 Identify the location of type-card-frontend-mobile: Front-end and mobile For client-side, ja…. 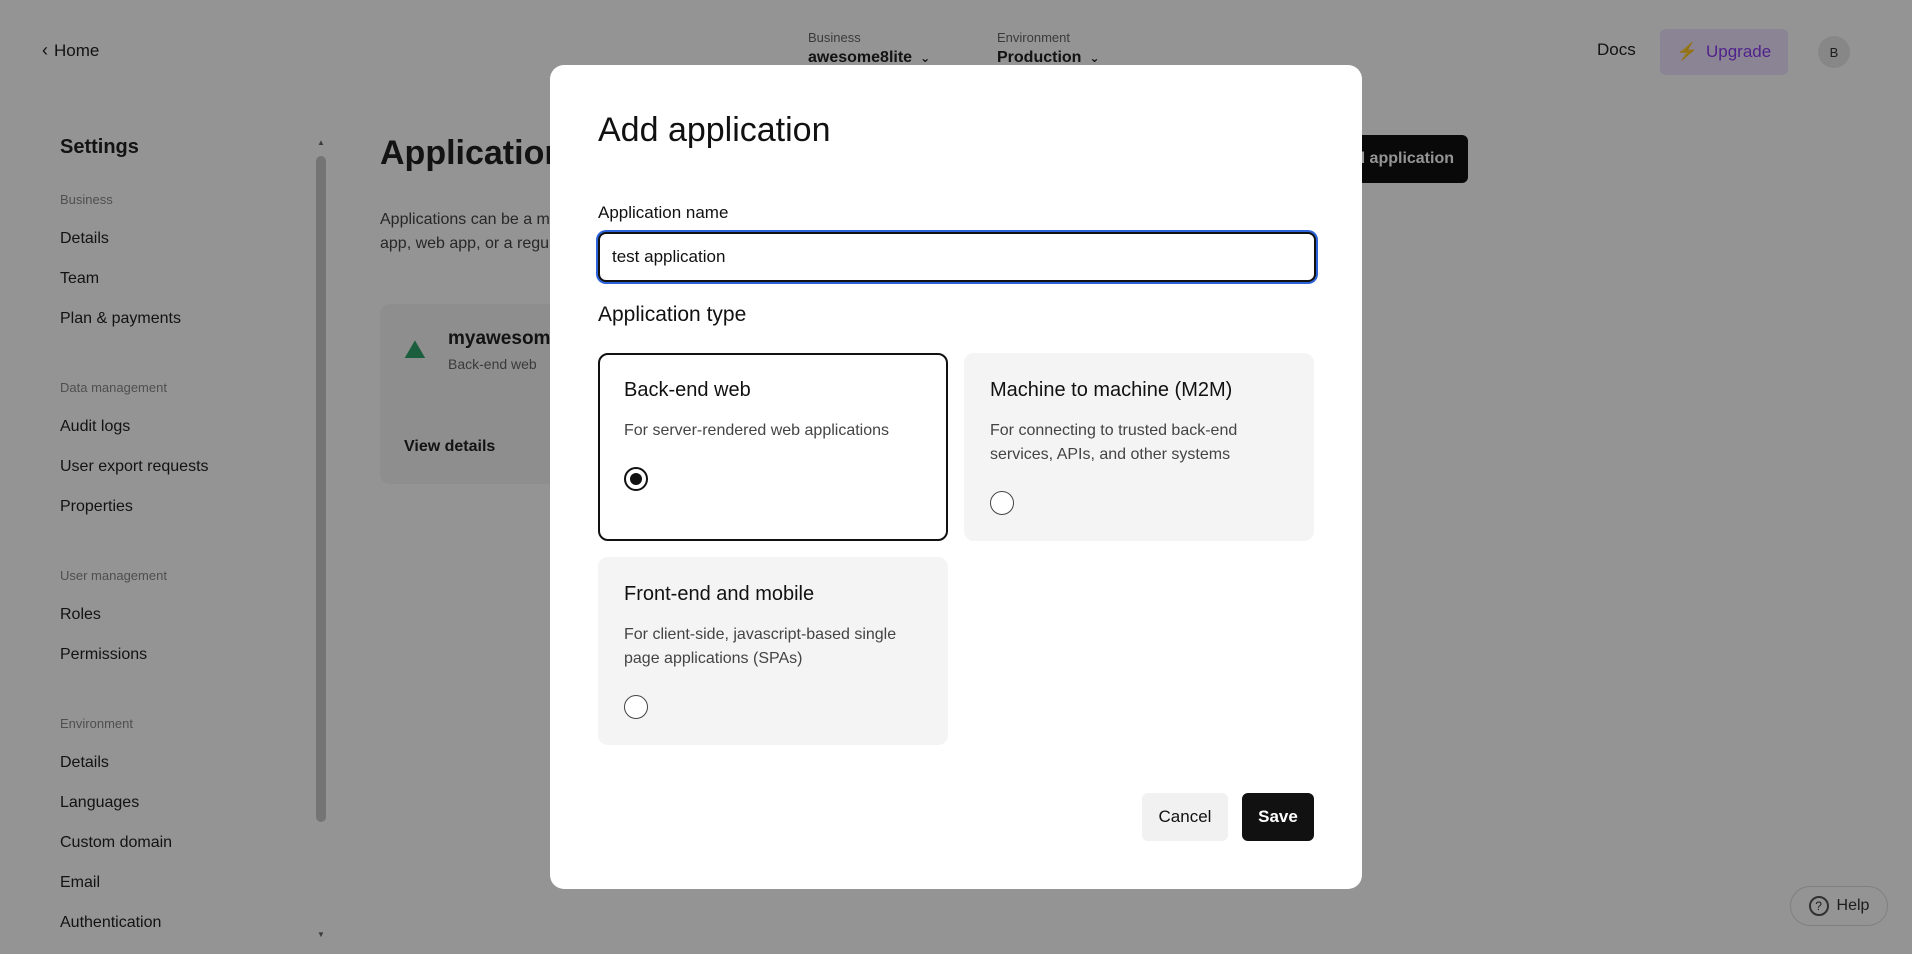
(773, 651).